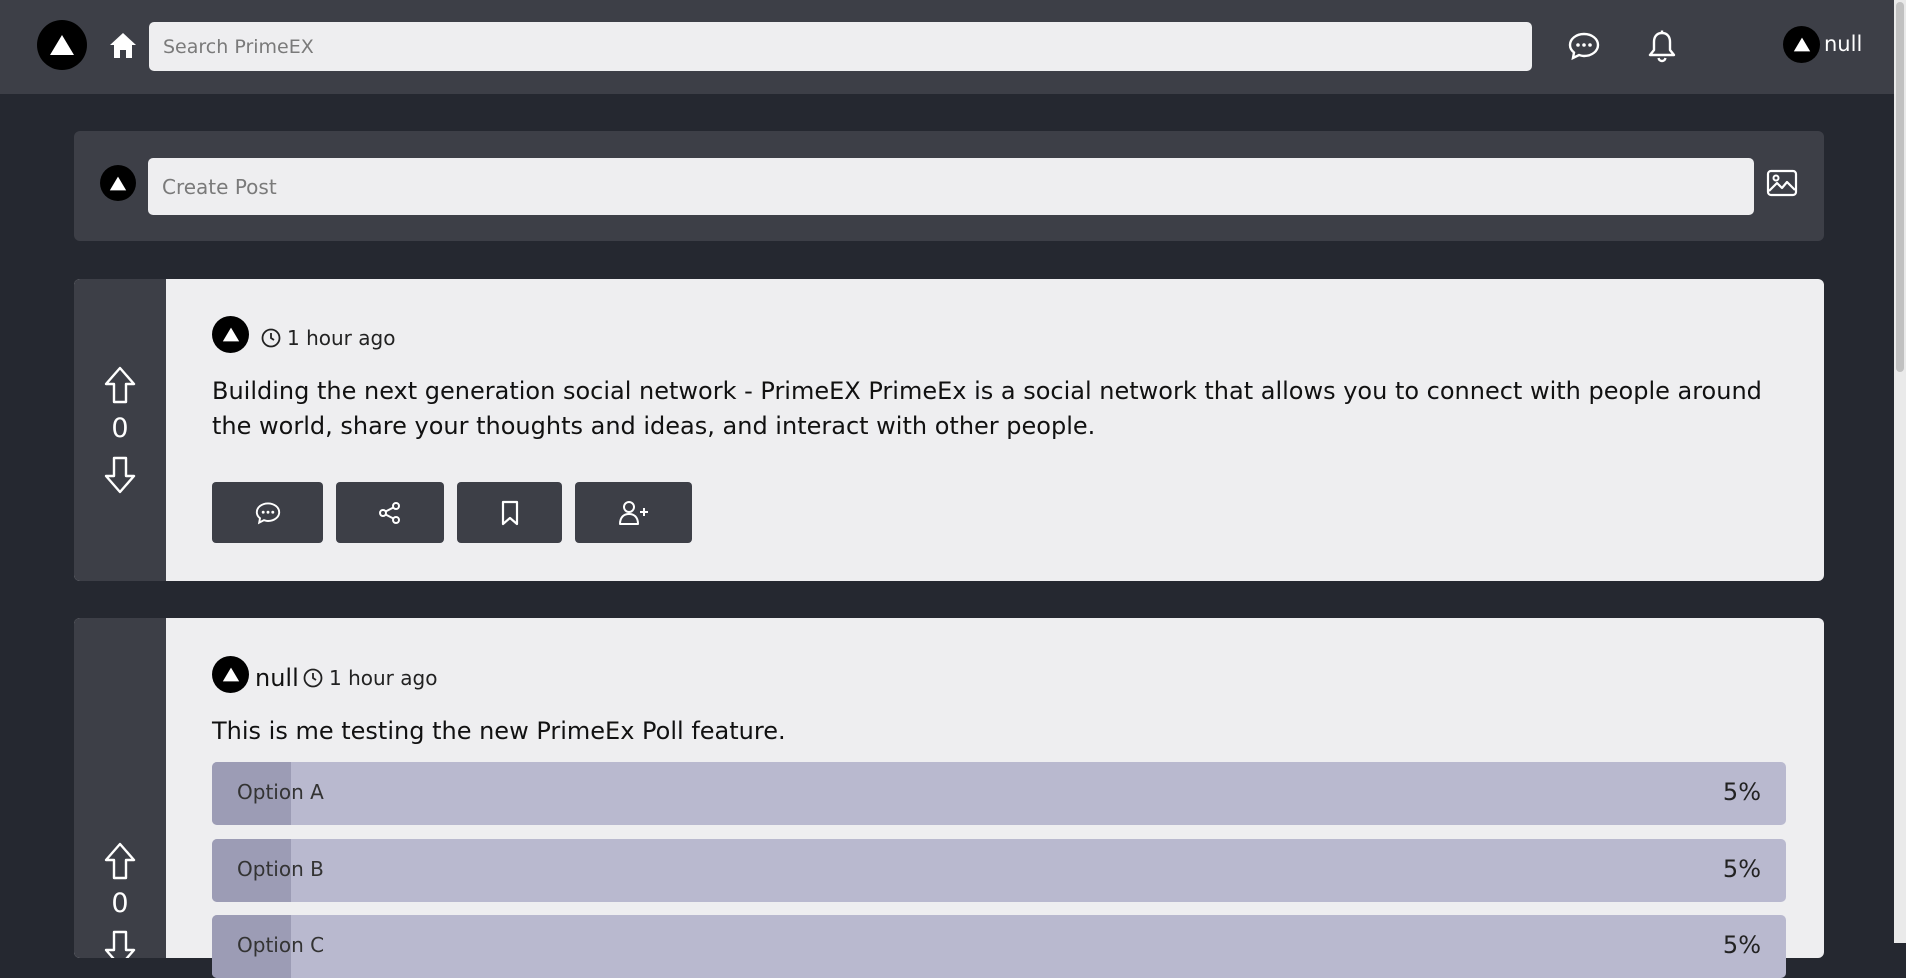  I want to click on bookmark-icon, so click(509, 512).